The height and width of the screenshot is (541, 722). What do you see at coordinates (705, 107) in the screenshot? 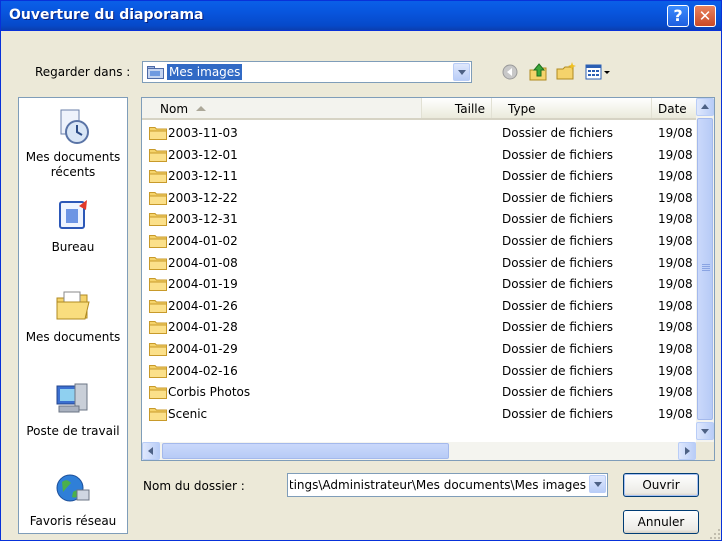
I see `scroll-up-icon` at bounding box center [705, 107].